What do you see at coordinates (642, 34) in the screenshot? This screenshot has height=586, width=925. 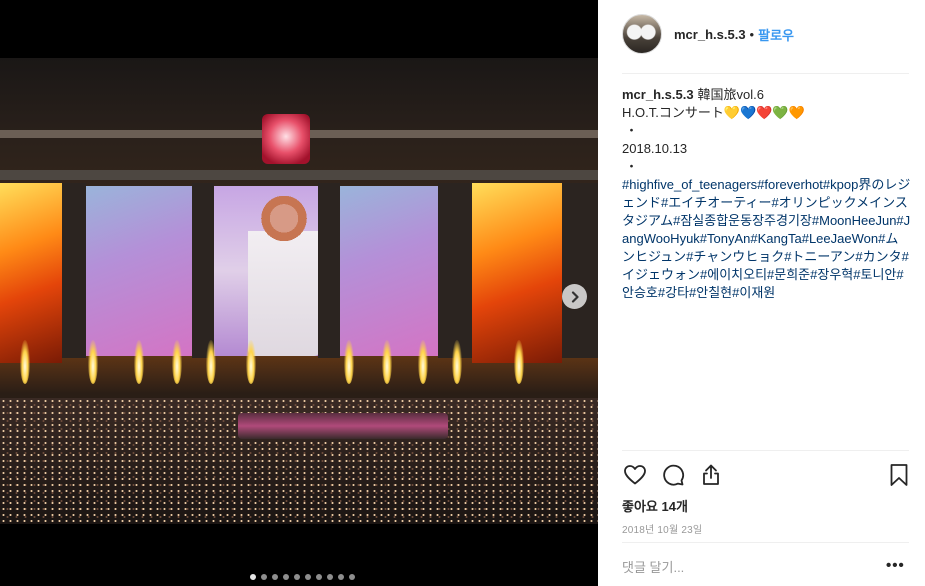 I see `avatar` at bounding box center [642, 34].